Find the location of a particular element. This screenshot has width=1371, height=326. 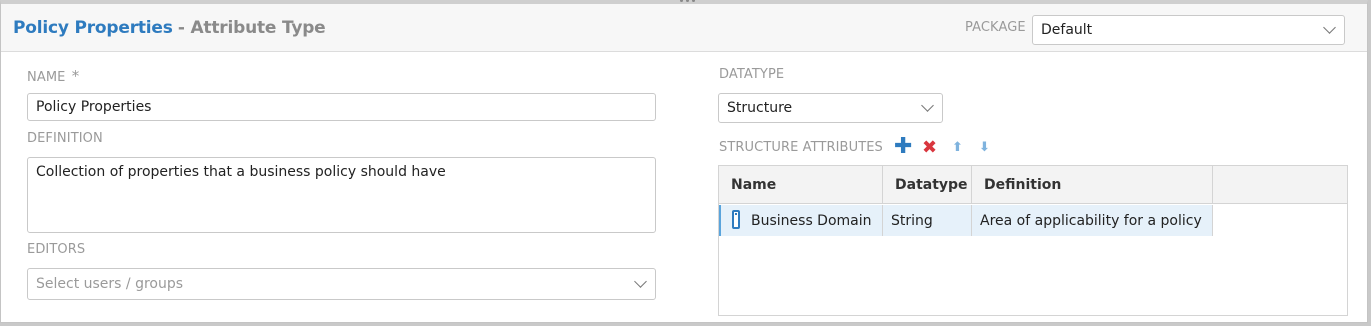

column-header-definition: Definition is located at coordinates (1092, 185).